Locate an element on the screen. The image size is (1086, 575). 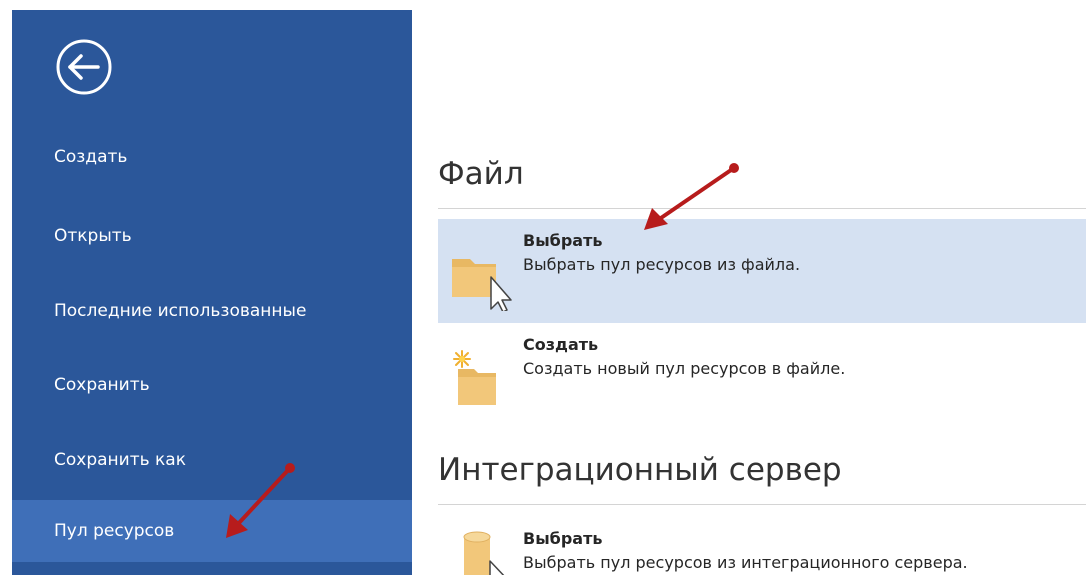
nav-item-label: Сохранить is located at coordinates (102, 385).